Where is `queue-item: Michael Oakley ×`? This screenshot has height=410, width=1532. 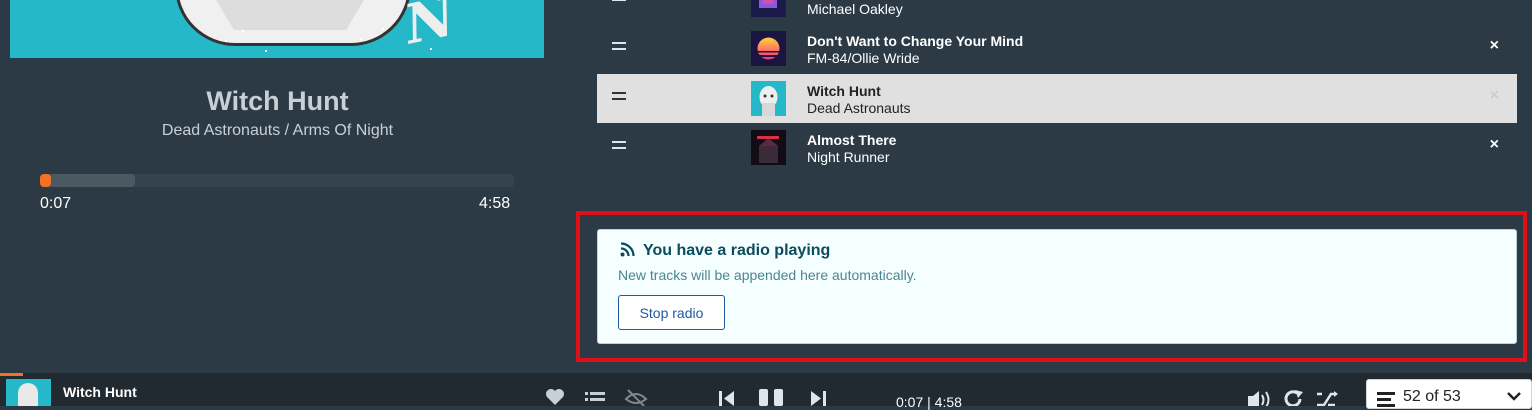 queue-item: Michael Oakley × is located at coordinates (1057, 12).